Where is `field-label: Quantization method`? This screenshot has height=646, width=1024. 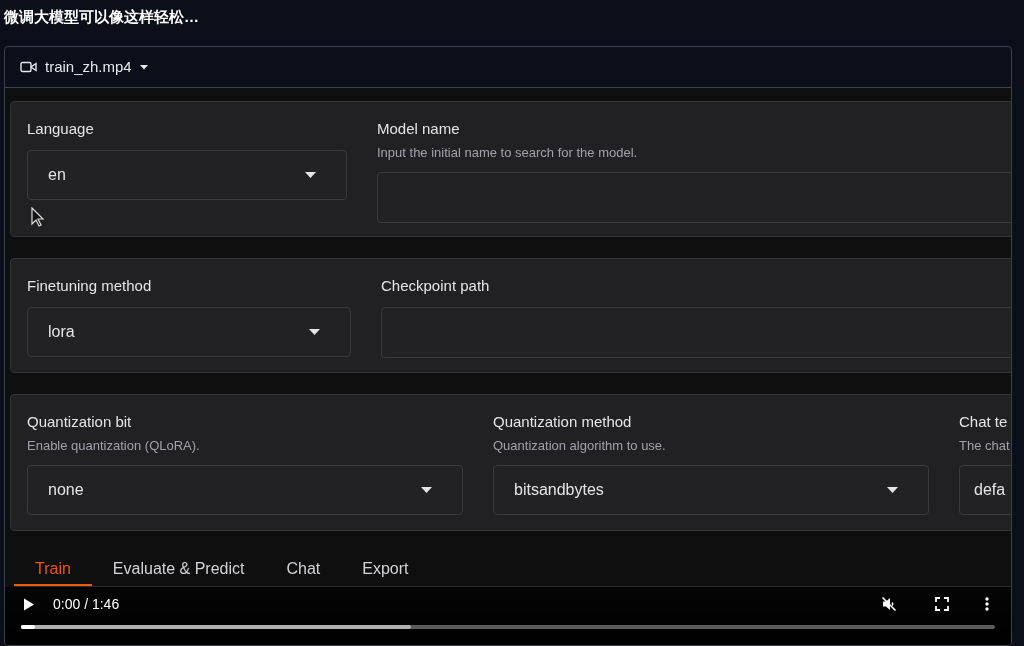
field-label: Quantization method is located at coordinates (563, 422).